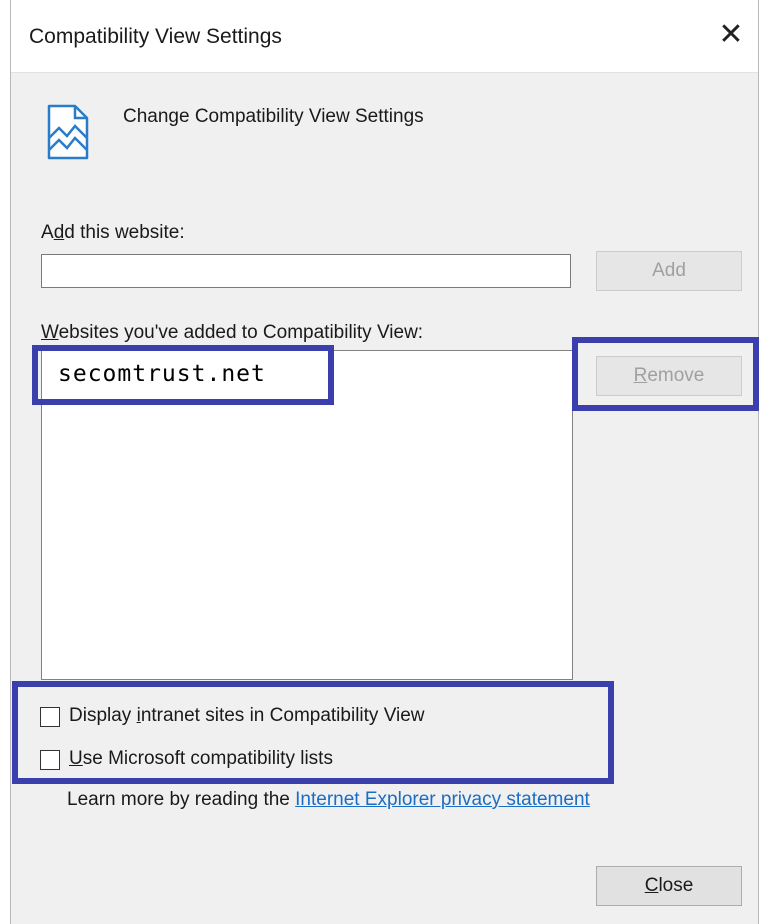  Describe the element at coordinates (731, 35) in the screenshot. I see `close-icon: ✕` at that location.